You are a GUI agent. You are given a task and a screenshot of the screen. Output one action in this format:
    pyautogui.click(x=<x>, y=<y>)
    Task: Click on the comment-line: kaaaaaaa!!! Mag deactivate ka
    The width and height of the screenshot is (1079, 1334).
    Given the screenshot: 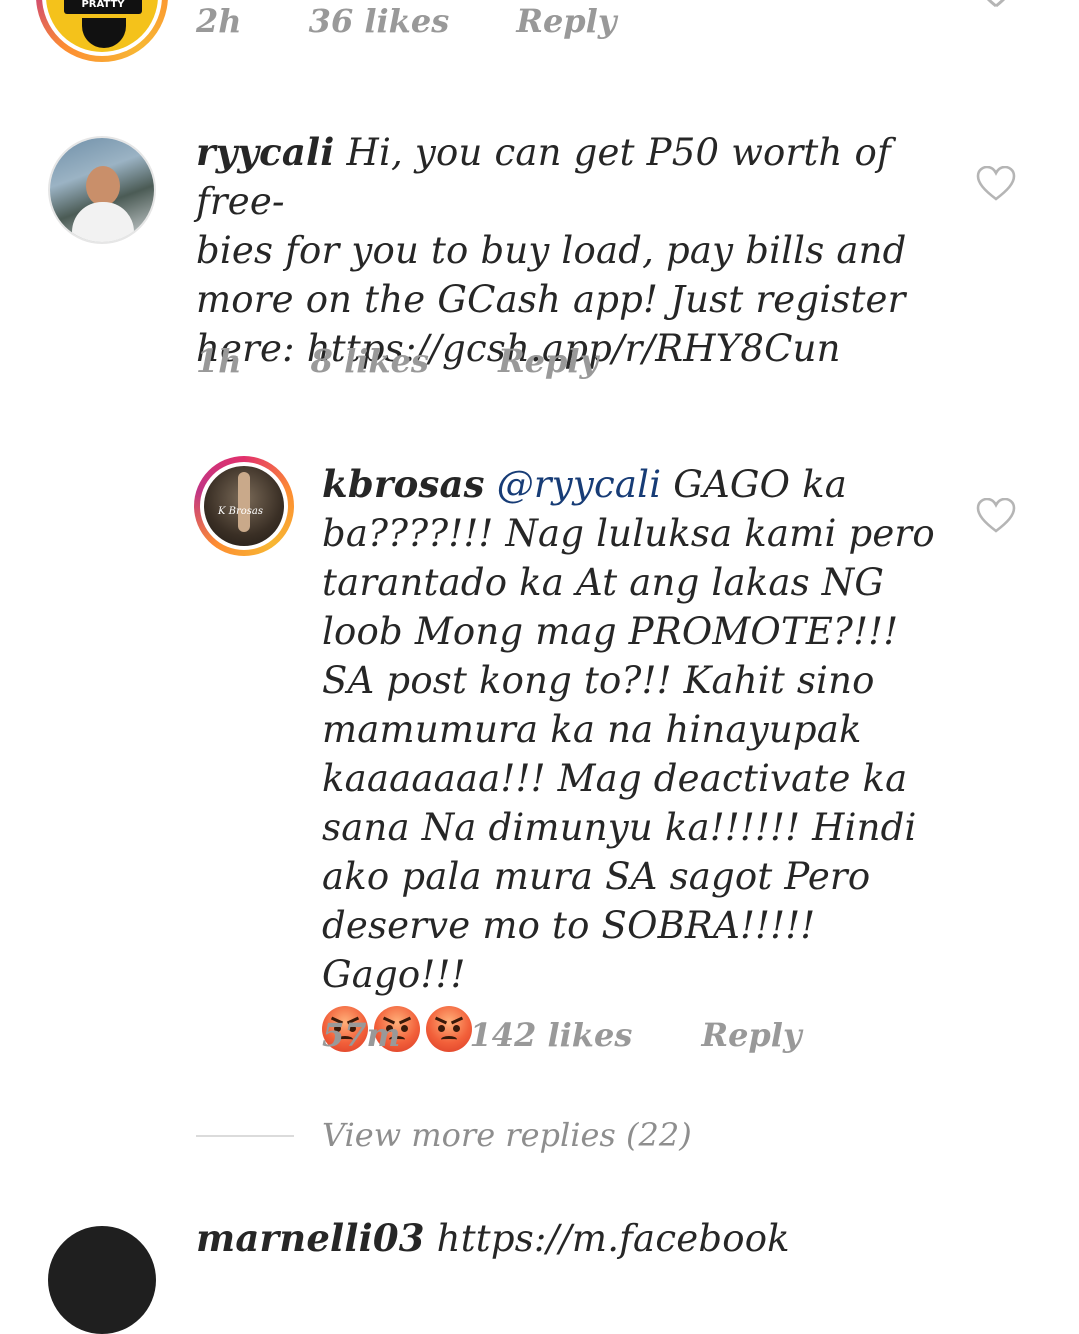 What is the action you would take?
    pyautogui.click(x=615, y=778)
    